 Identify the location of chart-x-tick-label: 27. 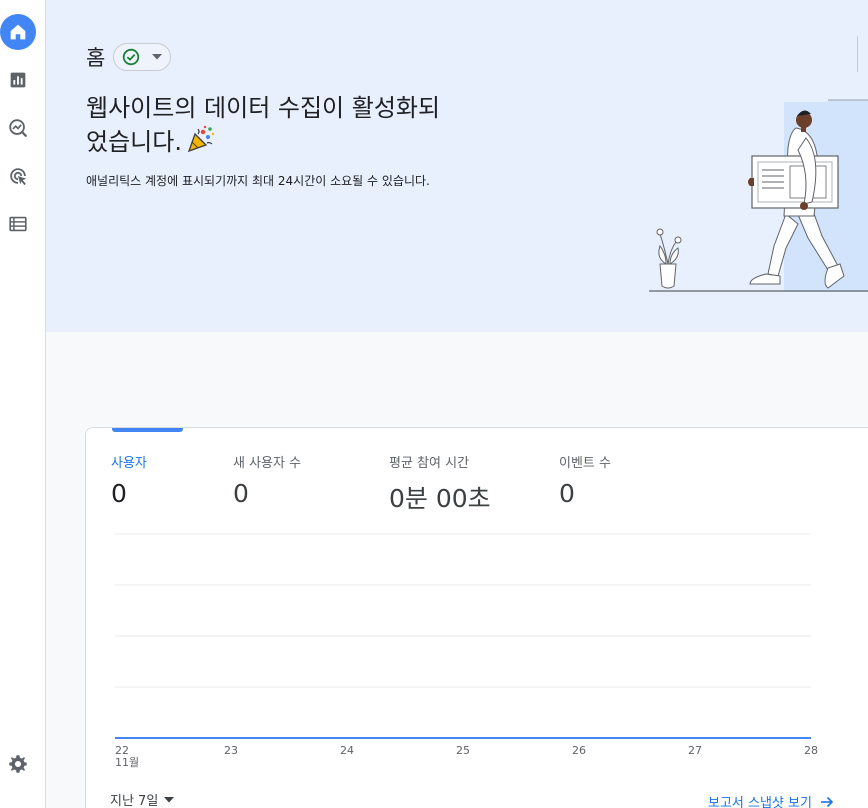
(695, 750).